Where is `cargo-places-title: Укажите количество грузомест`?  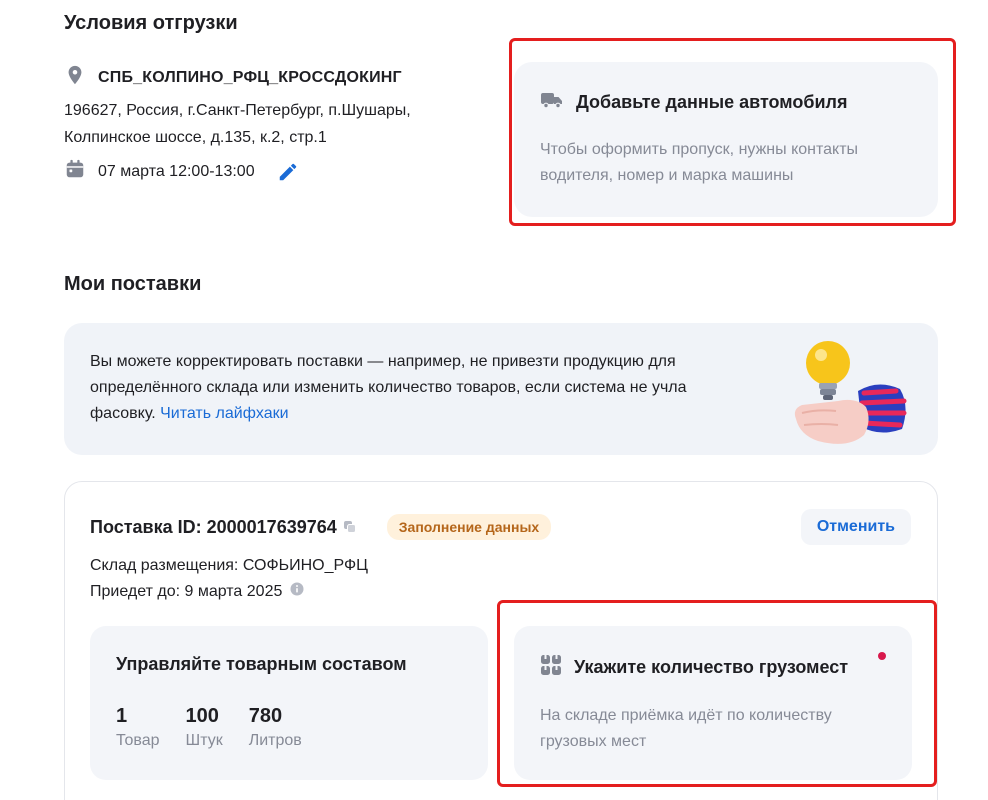
cargo-places-title: Укажите количество грузомест is located at coordinates (711, 667).